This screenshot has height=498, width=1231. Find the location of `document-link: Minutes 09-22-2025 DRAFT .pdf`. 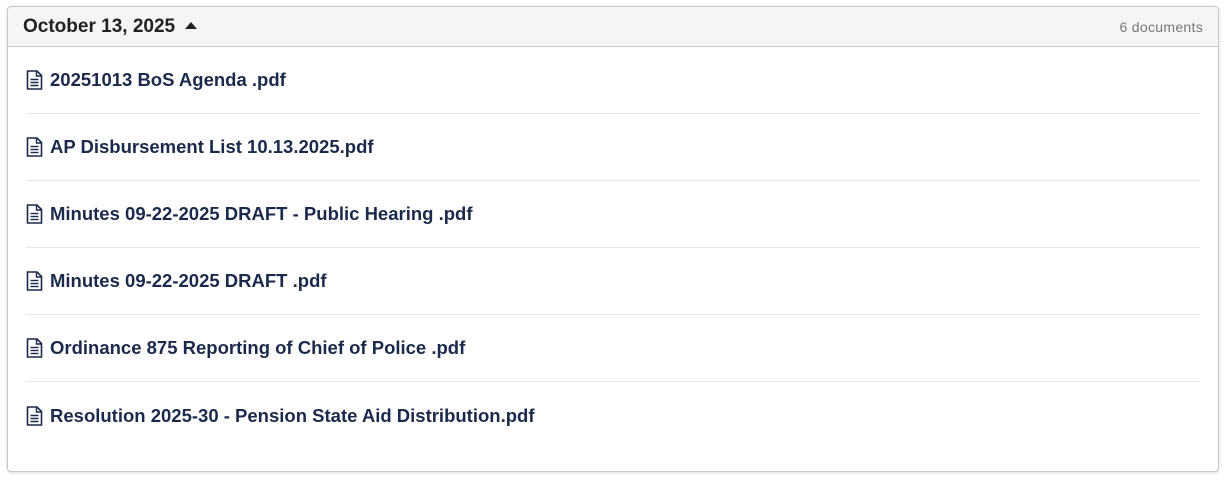

document-link: Minutes 09-22-2025 DRAFT .pdf is located at coordinates (176, 281).